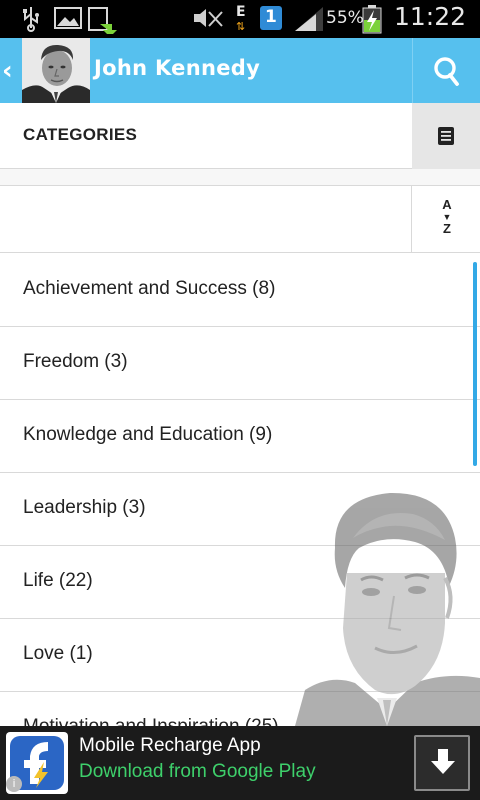  Describe the element at coordinates (148, 434) in the screenshot. I see `list-item-label: Knowledge and Education (9)` at that location.